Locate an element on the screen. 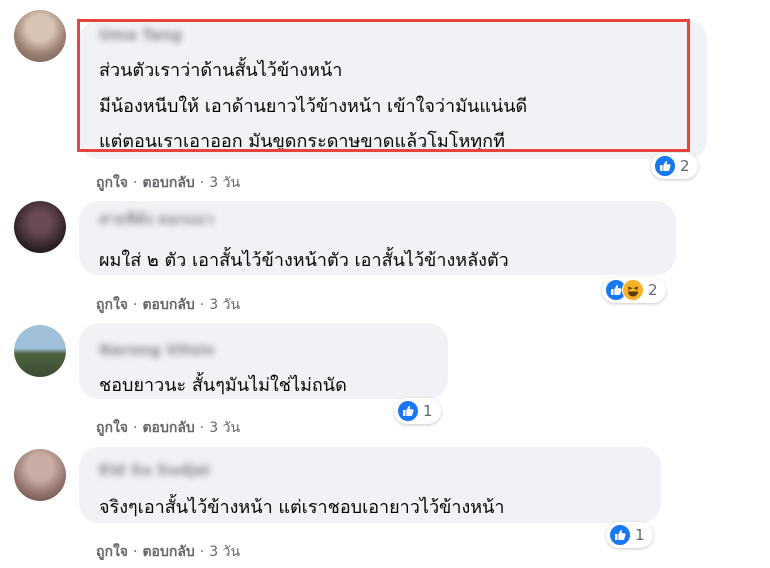 The image size is (770, 568). comment-author: Narong Vitsin is located at coordinates (156, 350).